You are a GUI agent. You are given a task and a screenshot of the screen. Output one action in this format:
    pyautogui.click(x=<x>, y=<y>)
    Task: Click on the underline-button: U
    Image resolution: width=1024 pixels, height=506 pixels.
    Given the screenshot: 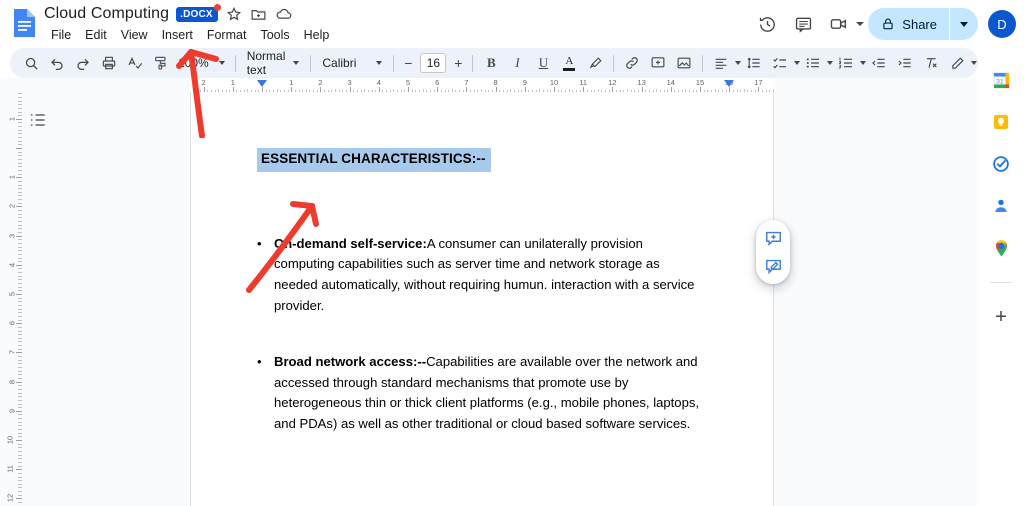 What is the action you would take?
    pyautogui.click(x=543, y=63)
    